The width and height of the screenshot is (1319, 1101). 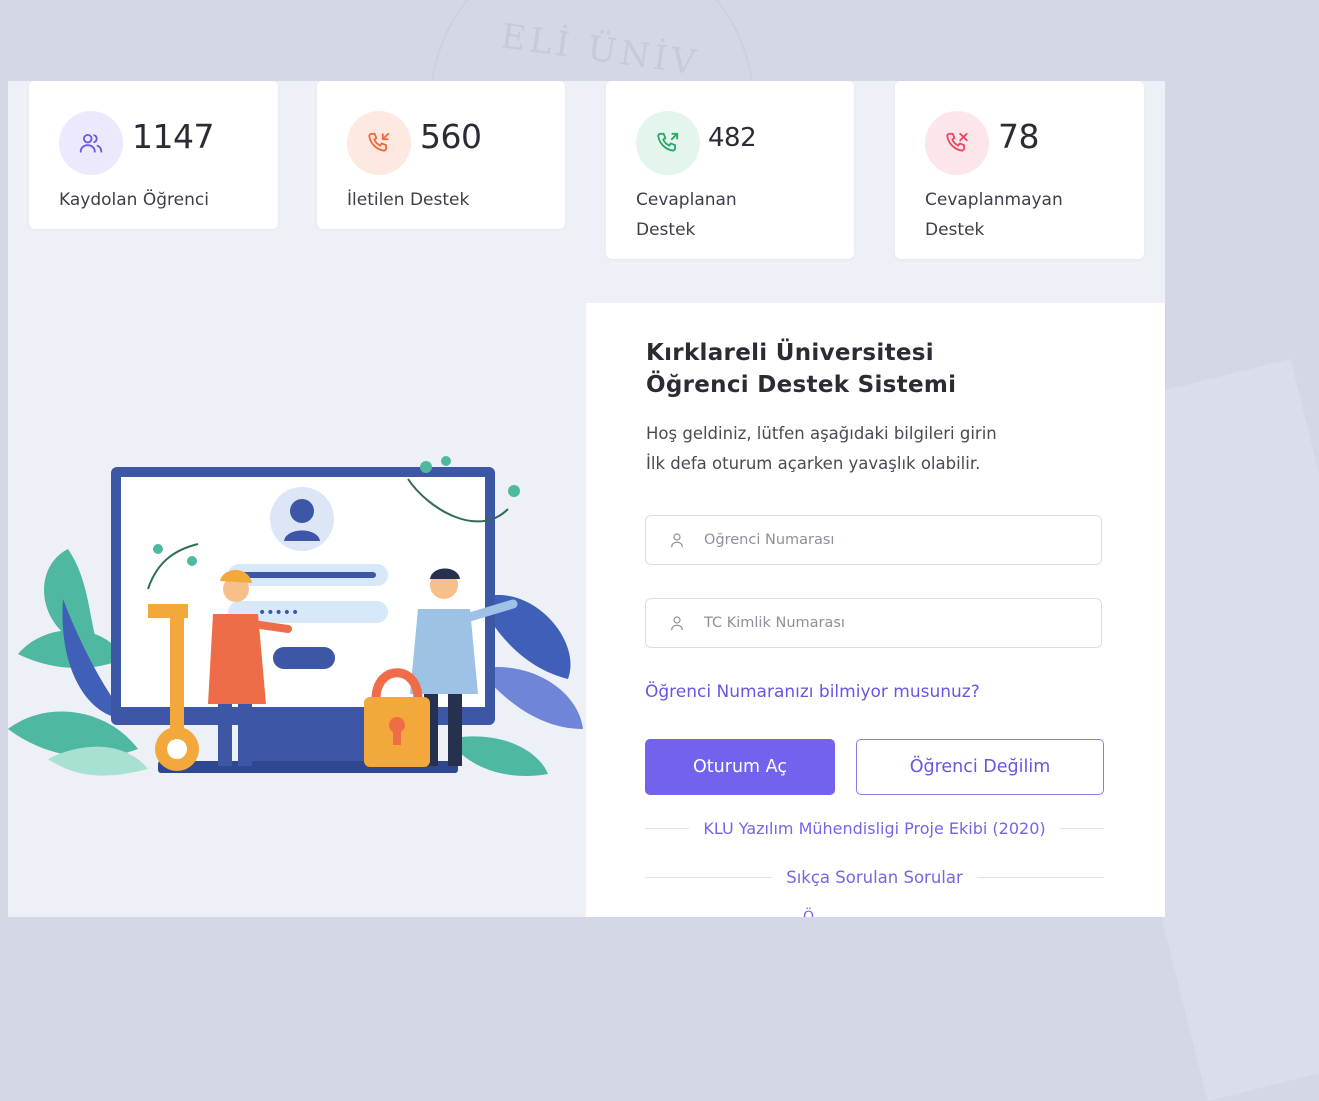 What do you see at coordinates (980, 767) in the screenshot?
I see `not-student-button: Öğrenci Değilim` at bounding box center [980, 767].